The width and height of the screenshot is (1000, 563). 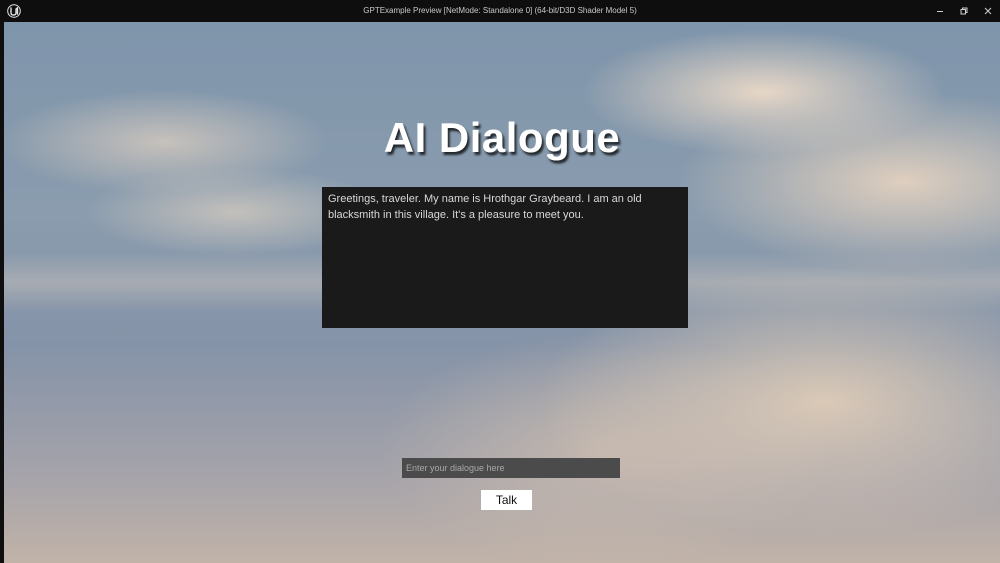 I want to click on dialogue-heading: AI Dialogue, so click(x=502, y=137).